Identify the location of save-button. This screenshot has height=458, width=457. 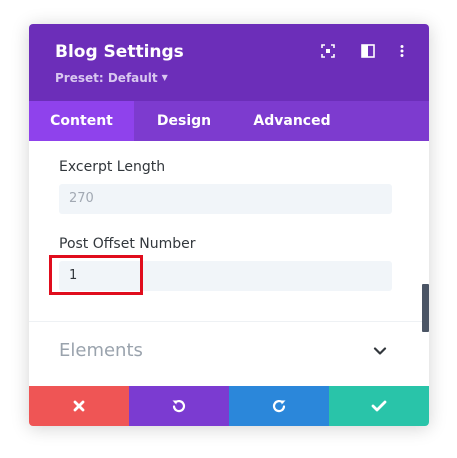
(379, 406).